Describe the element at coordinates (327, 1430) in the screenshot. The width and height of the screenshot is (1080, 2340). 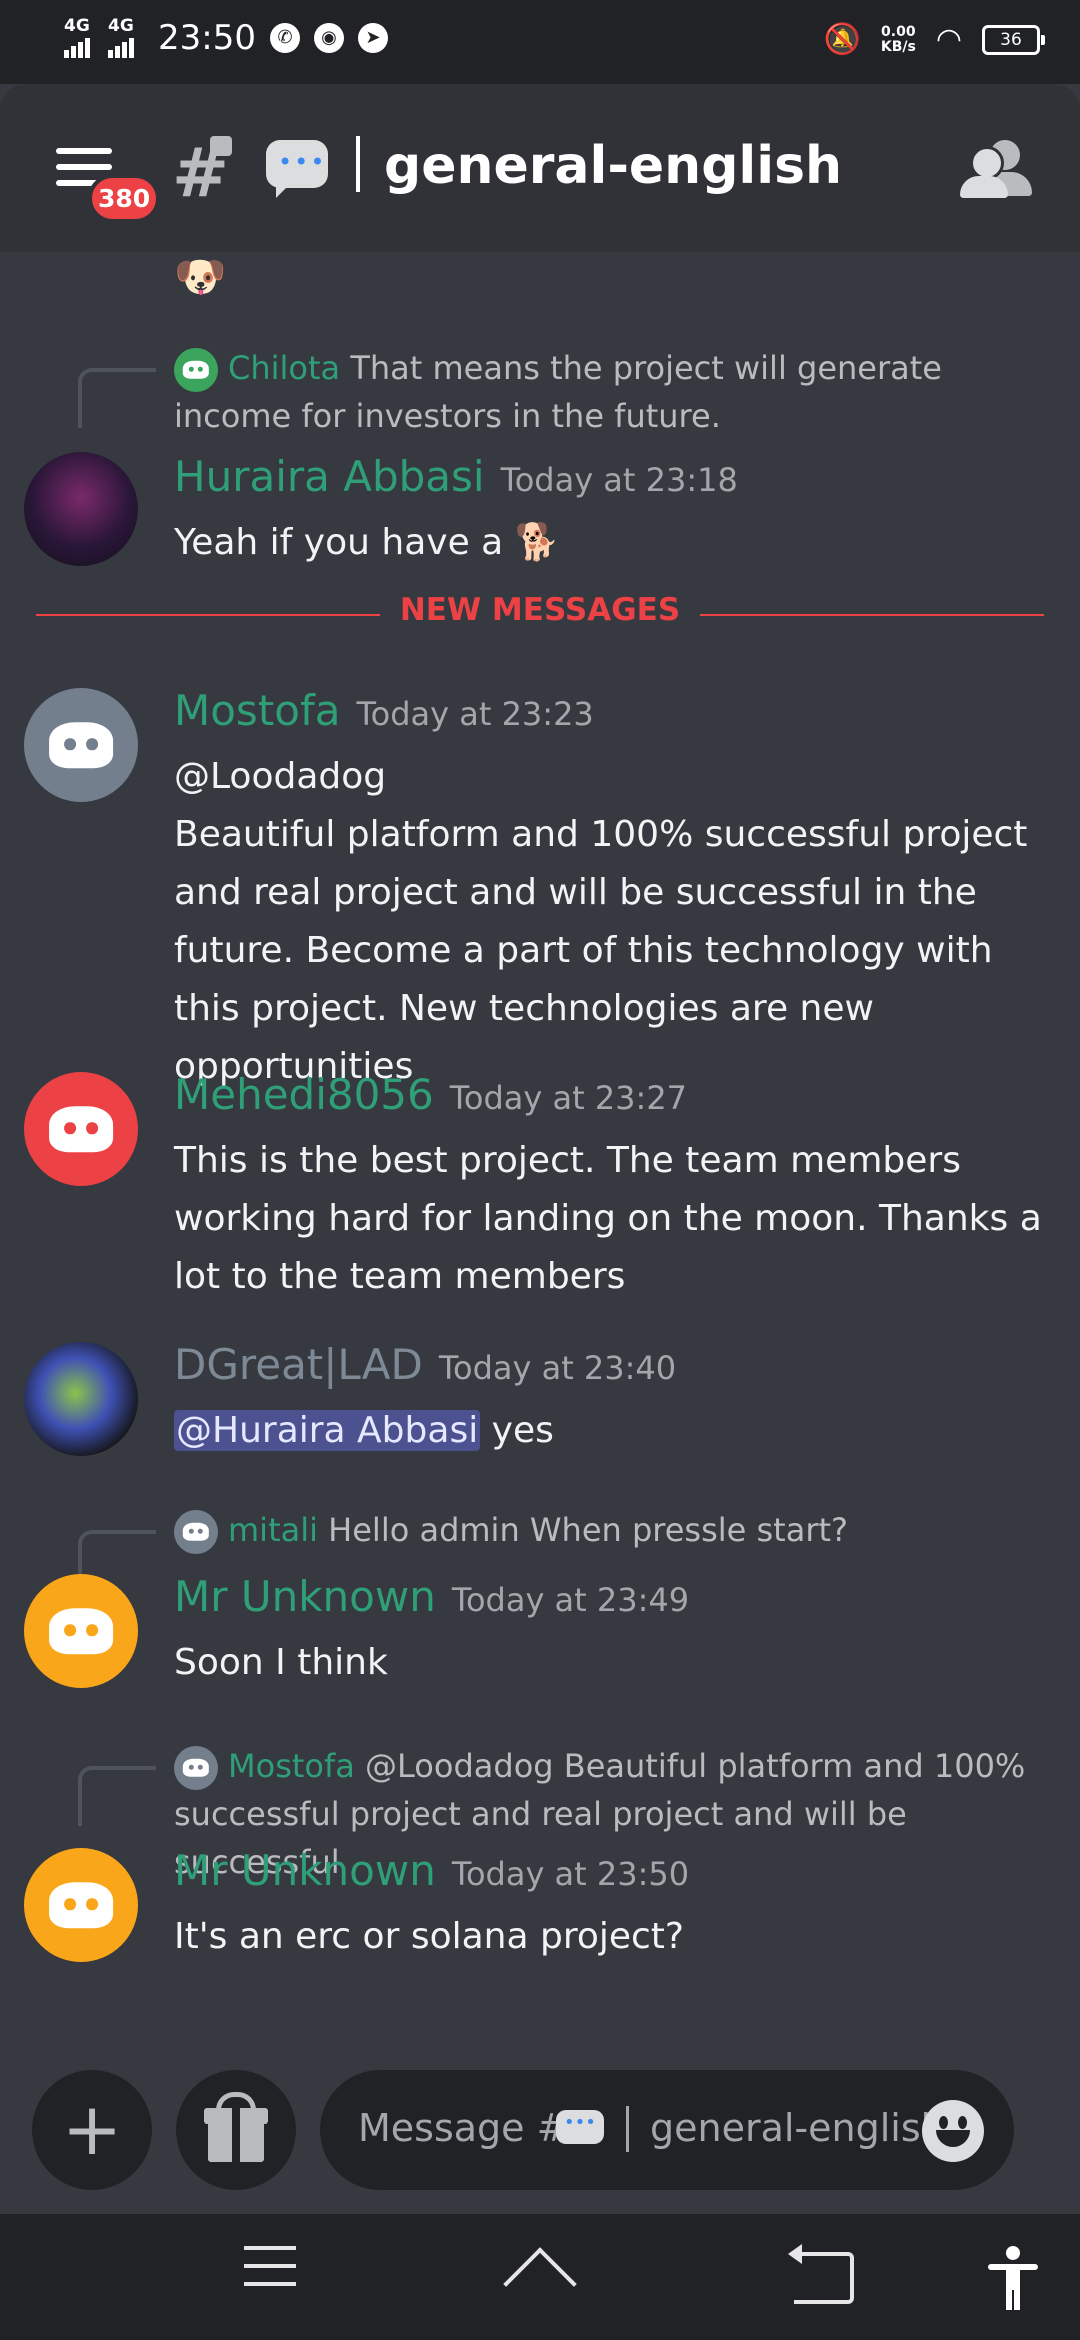
I see `mention: @Huraira Abbasi` at that location.